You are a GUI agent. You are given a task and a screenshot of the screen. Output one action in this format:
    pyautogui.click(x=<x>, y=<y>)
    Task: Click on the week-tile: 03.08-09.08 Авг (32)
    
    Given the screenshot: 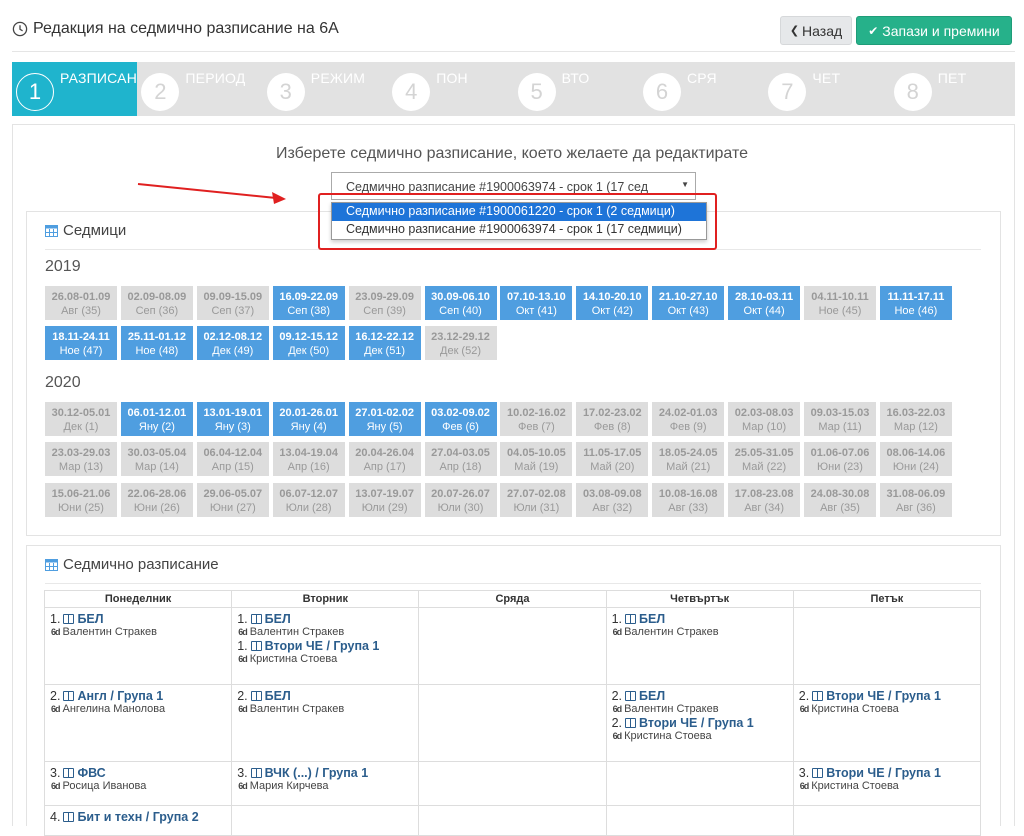 What is the action you would take?
    pyautogui.click(x=612, y=500)
    